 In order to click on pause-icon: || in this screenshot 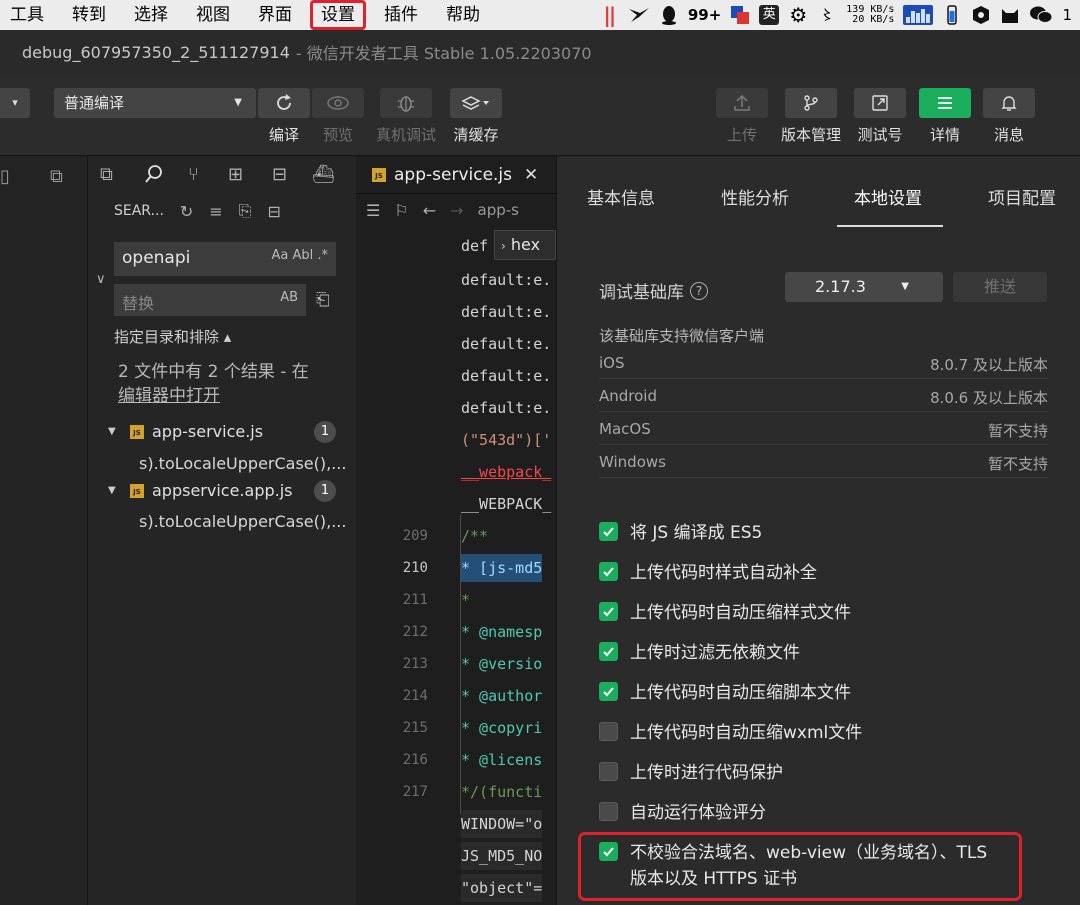, I will do `click(609, 15)`.